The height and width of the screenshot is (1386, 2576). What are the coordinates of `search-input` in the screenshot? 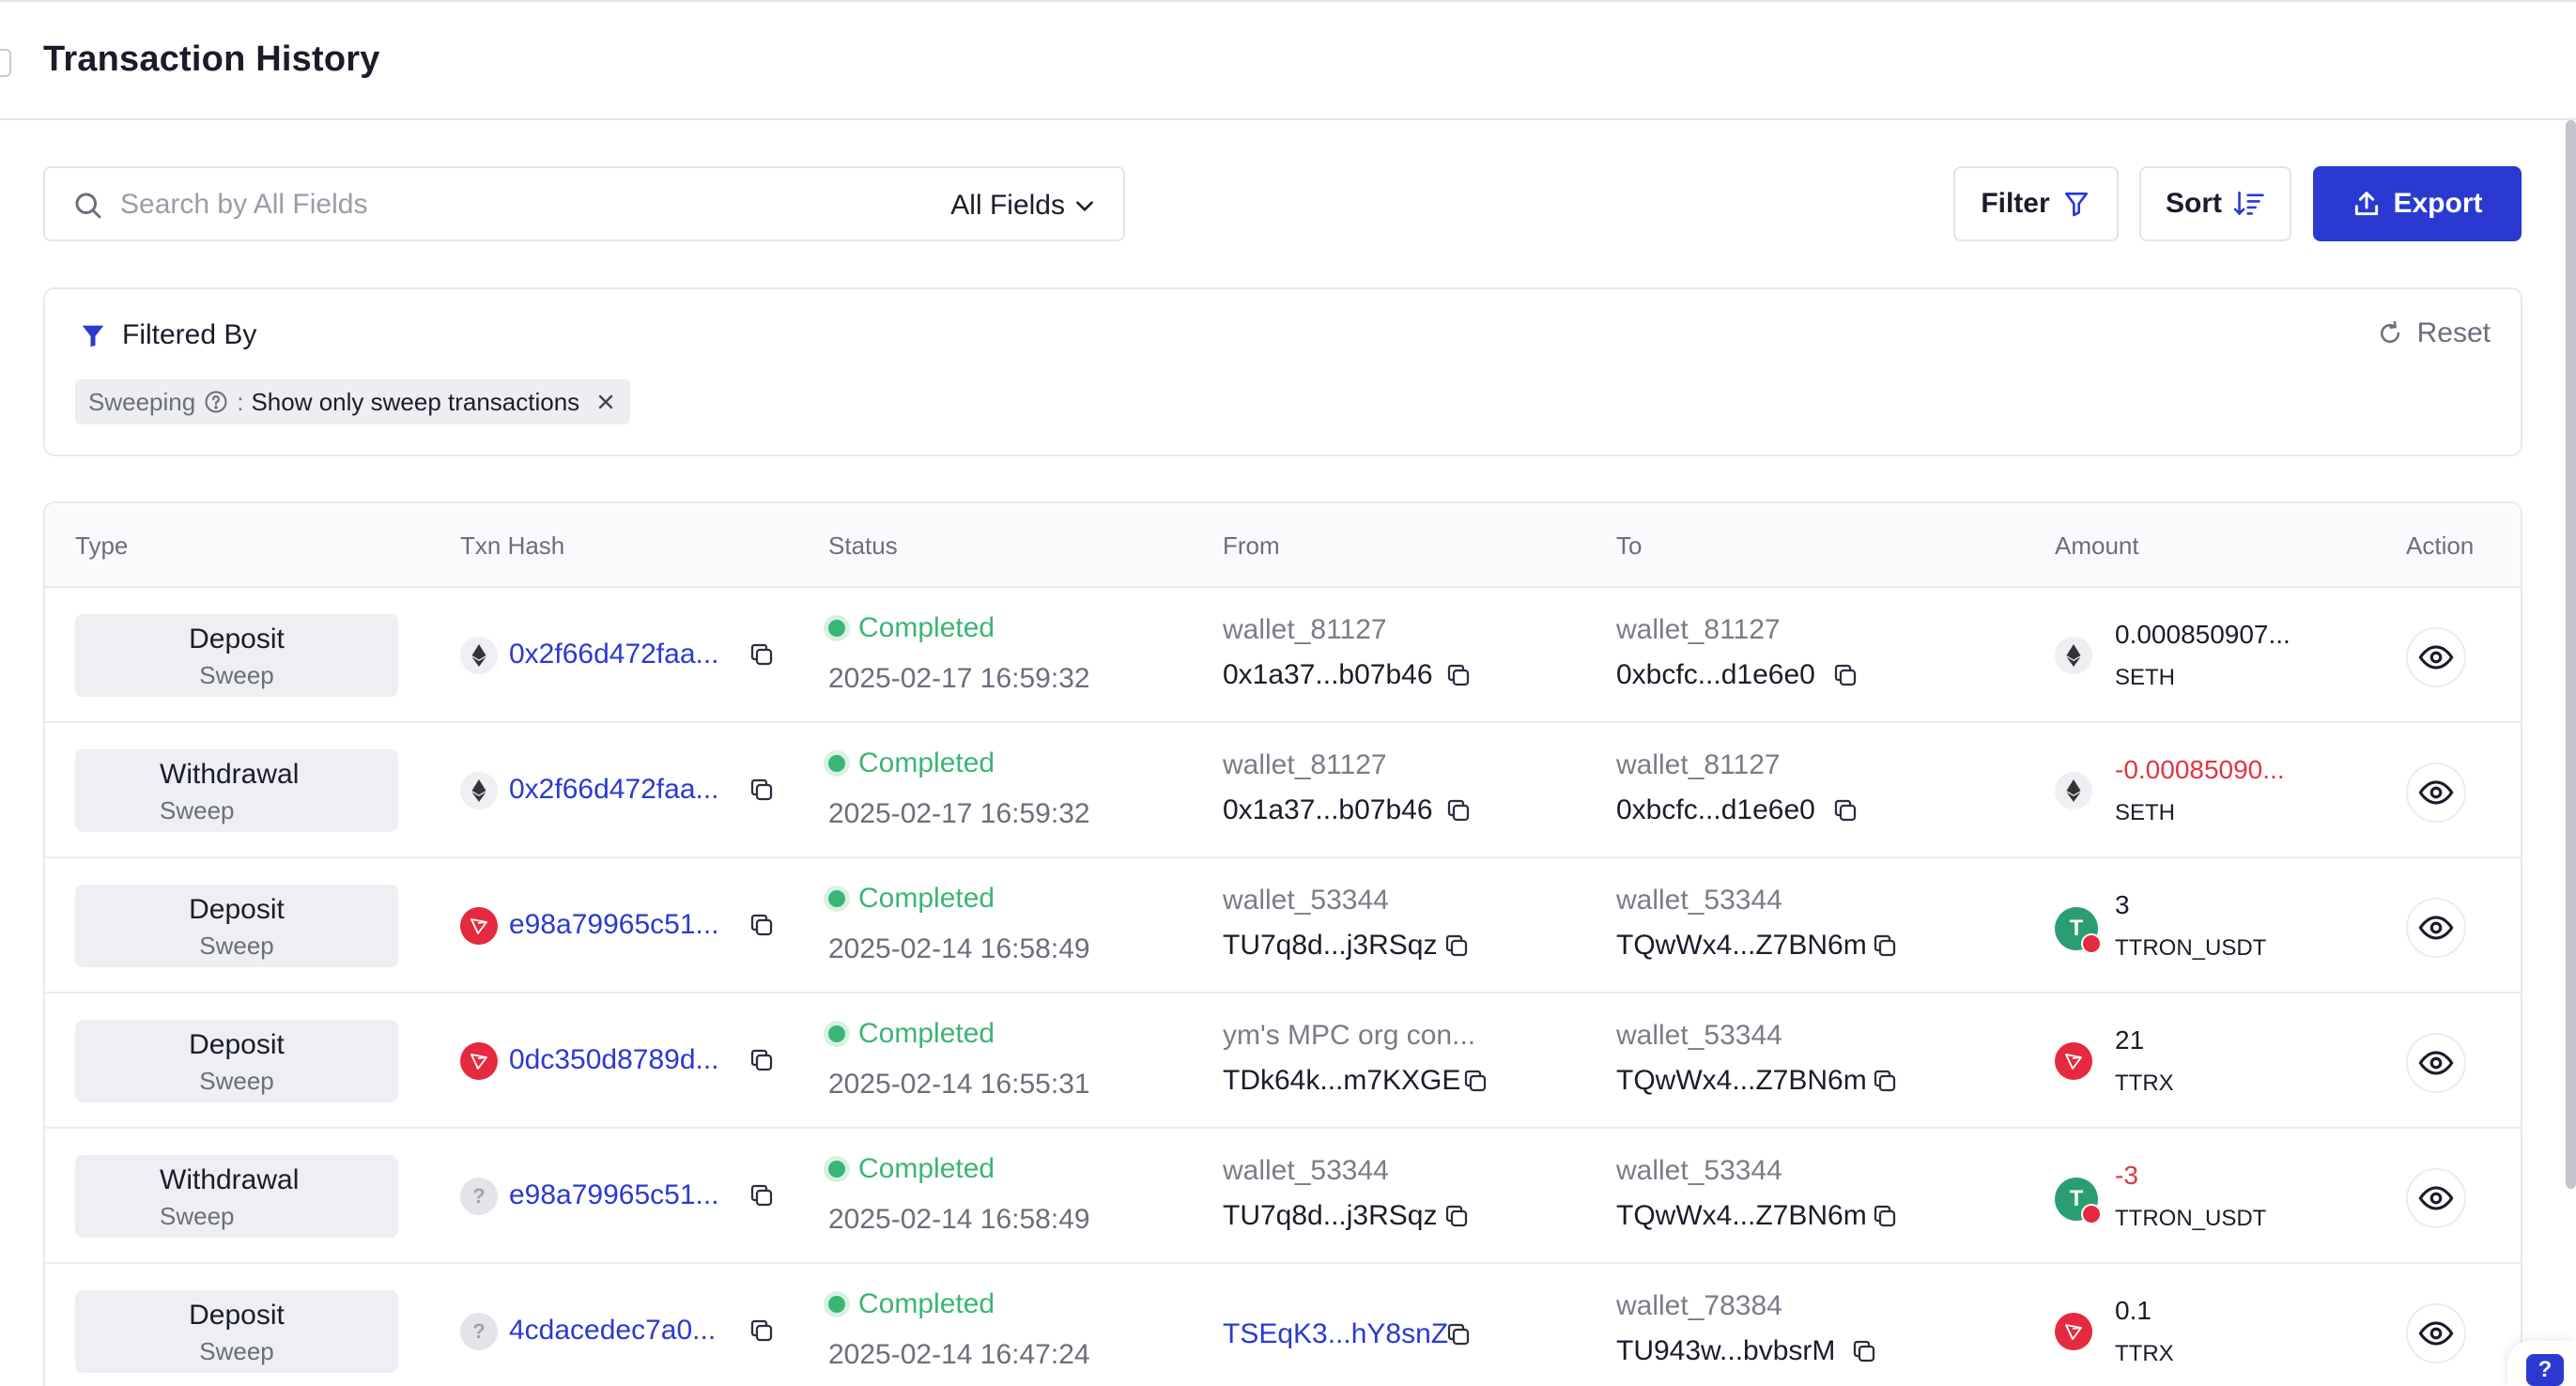 It's located at (524, 204).